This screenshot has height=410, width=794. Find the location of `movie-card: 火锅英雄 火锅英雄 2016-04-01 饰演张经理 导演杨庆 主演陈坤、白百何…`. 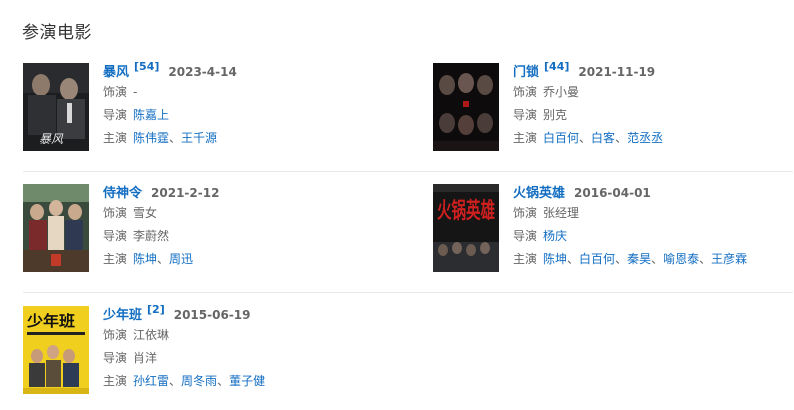

movie-card: 火锅英雄 火锅英雄 2016-04-01 饰演张经理 导演杨庆 主演陈坤、白百何… is located at coordinates (613, 228).